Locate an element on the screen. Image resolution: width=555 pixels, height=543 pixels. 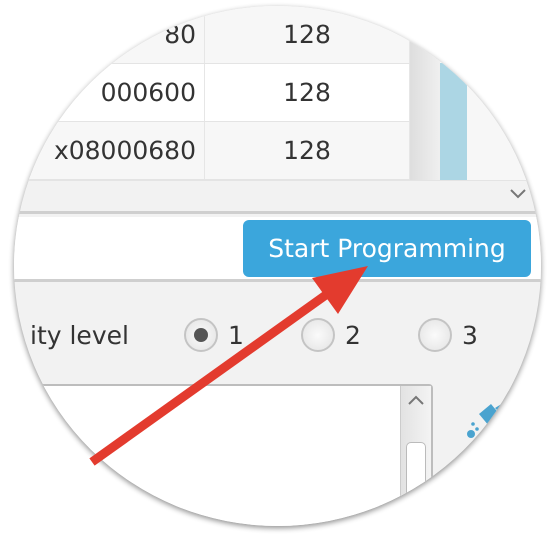
input-field: Start Programming is located at coordinates (277, 249).